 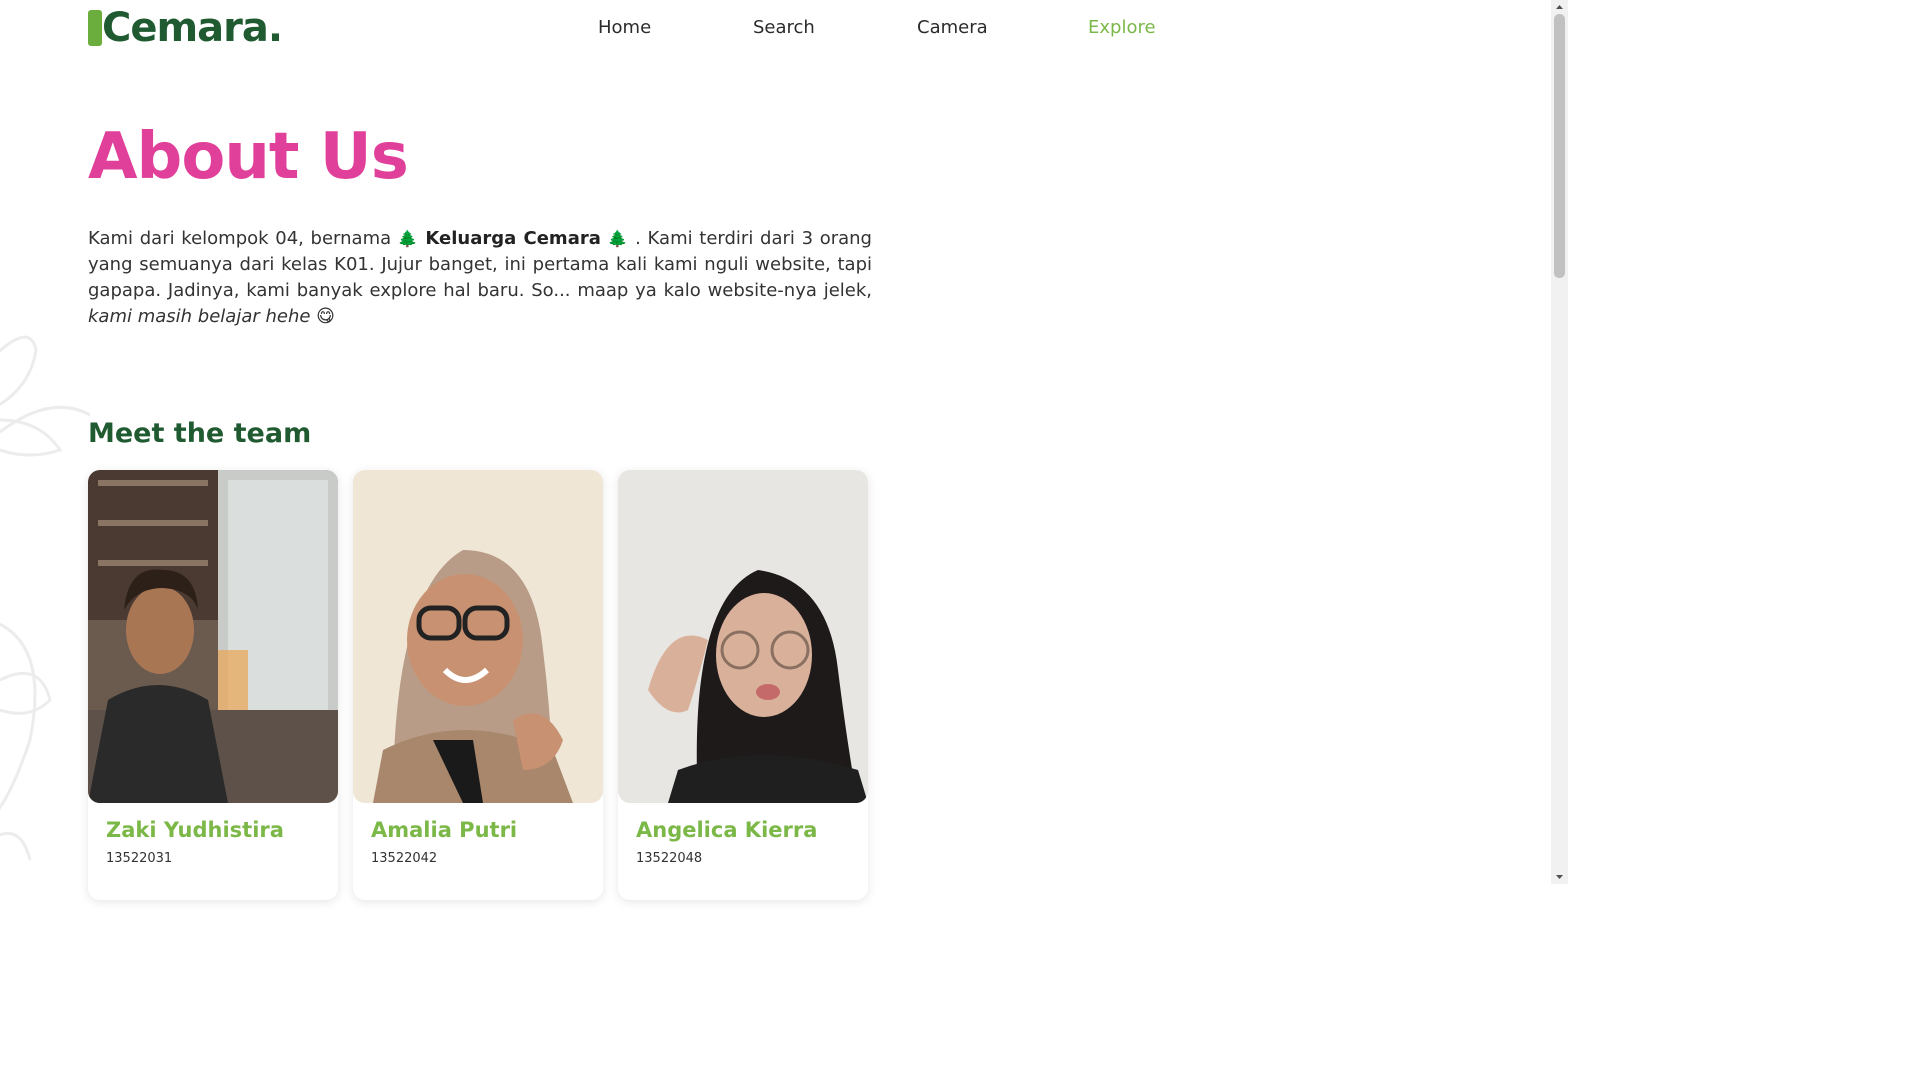 I want to click on intro-text-1: Kami dari kelompok 04, bernama, so click(x=243, y=238).